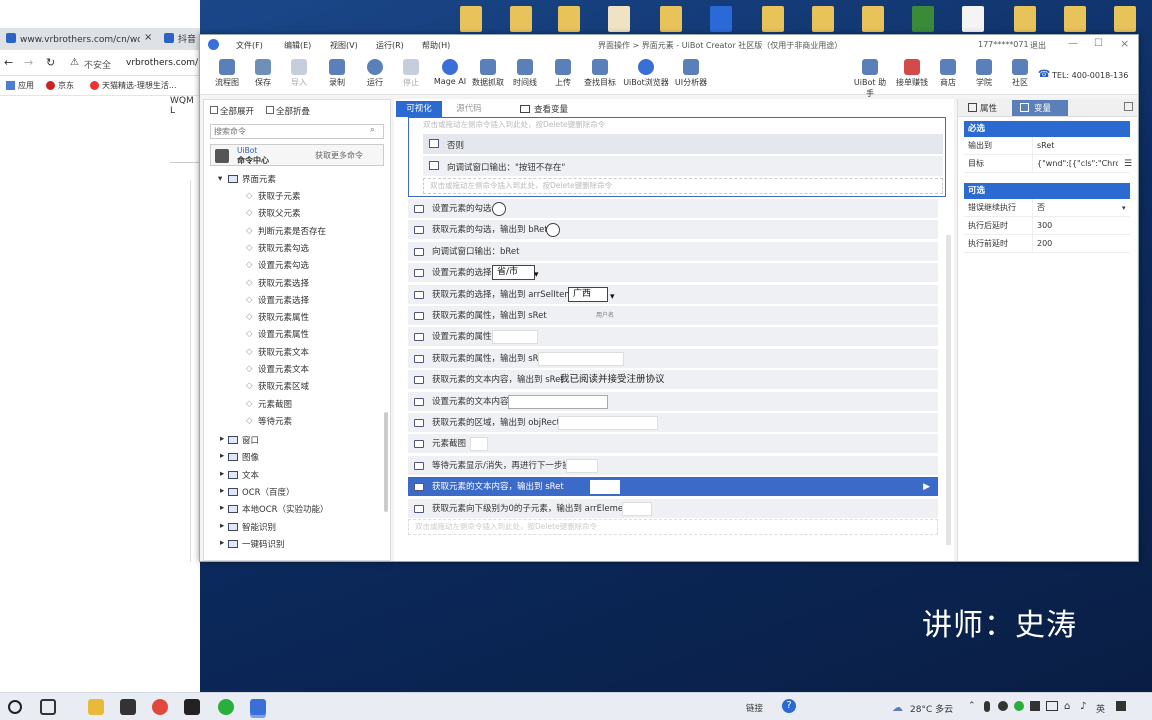 This screenshot has height=720, width=1152. Describe the element at coordinates (673, 401) in the screenshot. I see `command-row: 设置元素的文本内容` at that location.